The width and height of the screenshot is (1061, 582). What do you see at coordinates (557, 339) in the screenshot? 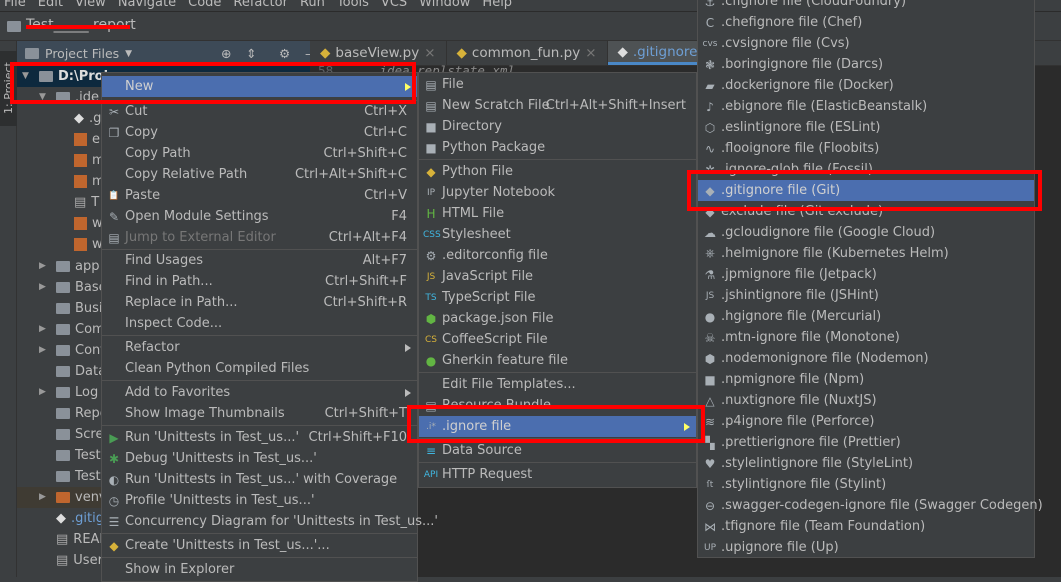
I see `menu-item-coffeescript-file: CS CoffeeScript File` at bounding box center [557, 339].